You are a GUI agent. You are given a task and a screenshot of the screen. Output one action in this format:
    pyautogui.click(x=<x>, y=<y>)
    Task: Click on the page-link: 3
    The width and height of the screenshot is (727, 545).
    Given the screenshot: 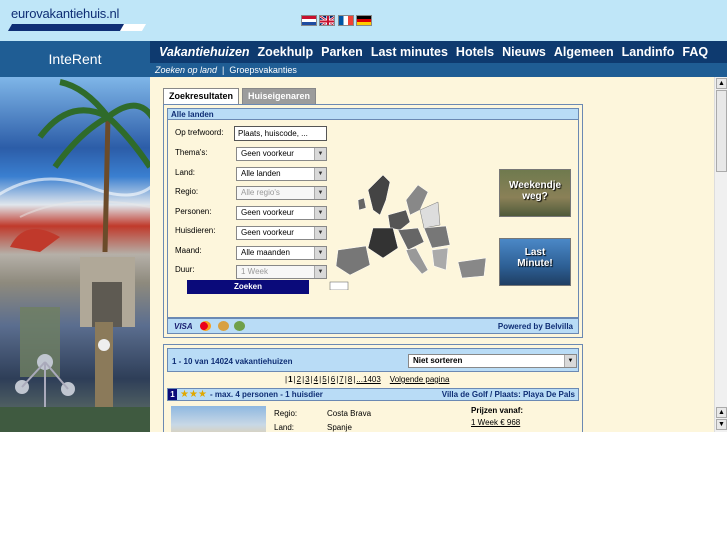 What is the action you would take?
    pyautogui.click(x=307, y=379)
    